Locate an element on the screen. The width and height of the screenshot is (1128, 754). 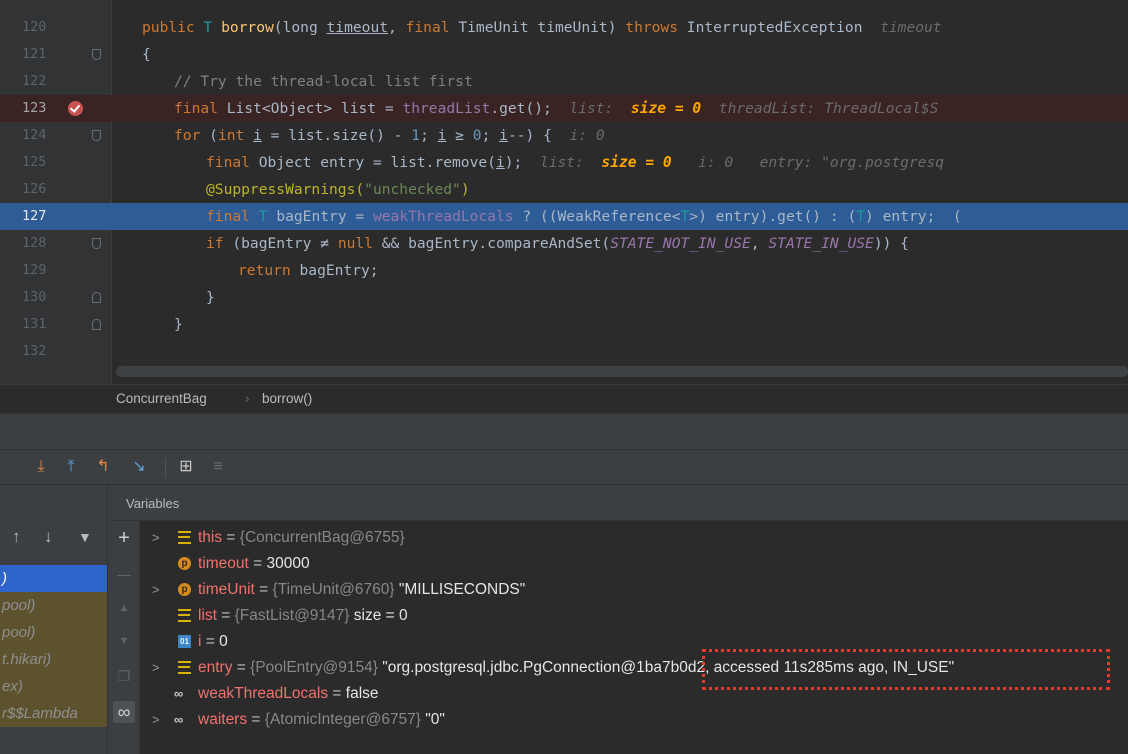
variable-ref: {PoolEntry@9154} is located at coordinates (314, 667).